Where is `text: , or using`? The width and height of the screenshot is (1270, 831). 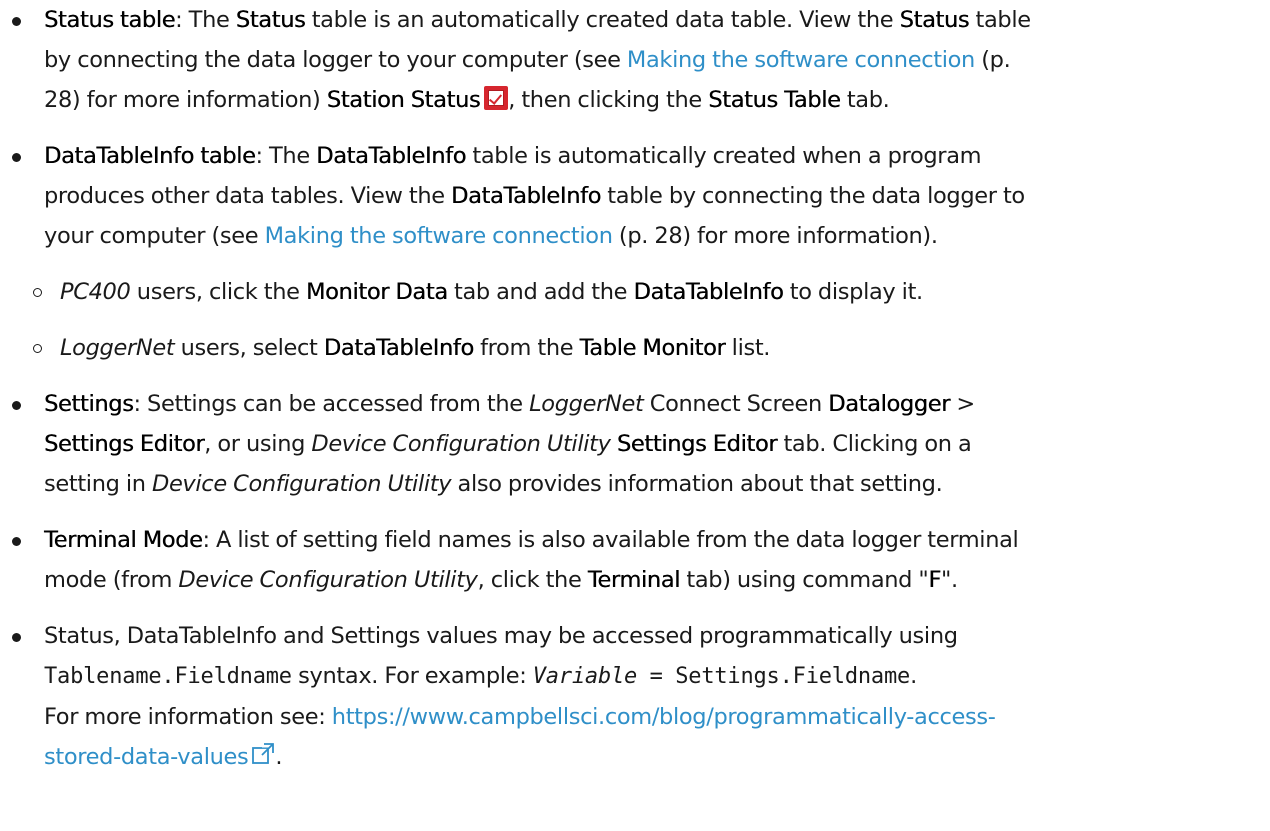
text: , or using is located at coordinates (258, 444).